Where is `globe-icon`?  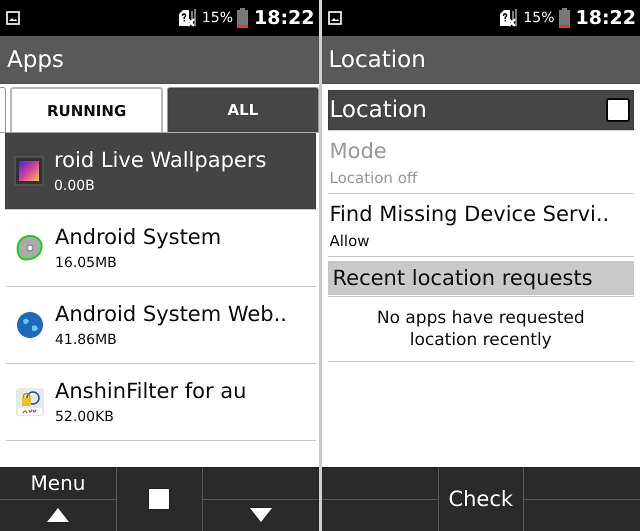 globe-icon is located at coordinates (30, 325).